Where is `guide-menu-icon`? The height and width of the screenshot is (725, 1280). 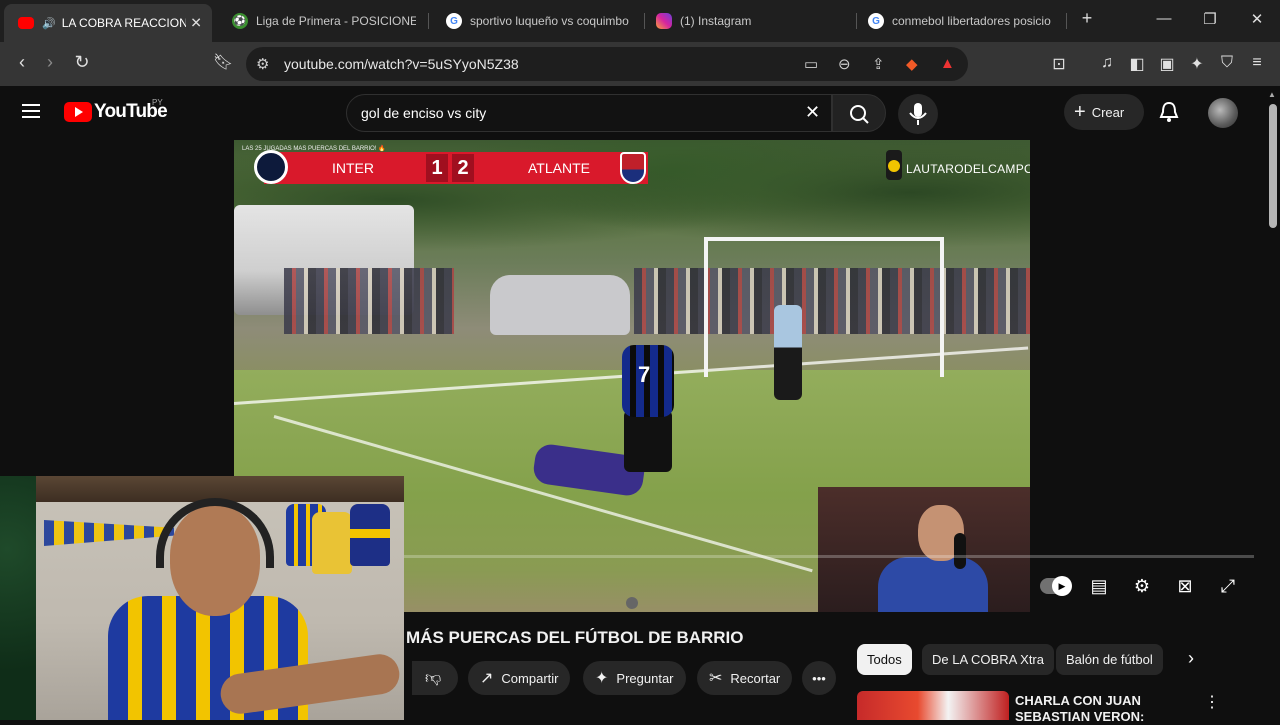
guide-menu-icon is located at coordinates (31, 111).